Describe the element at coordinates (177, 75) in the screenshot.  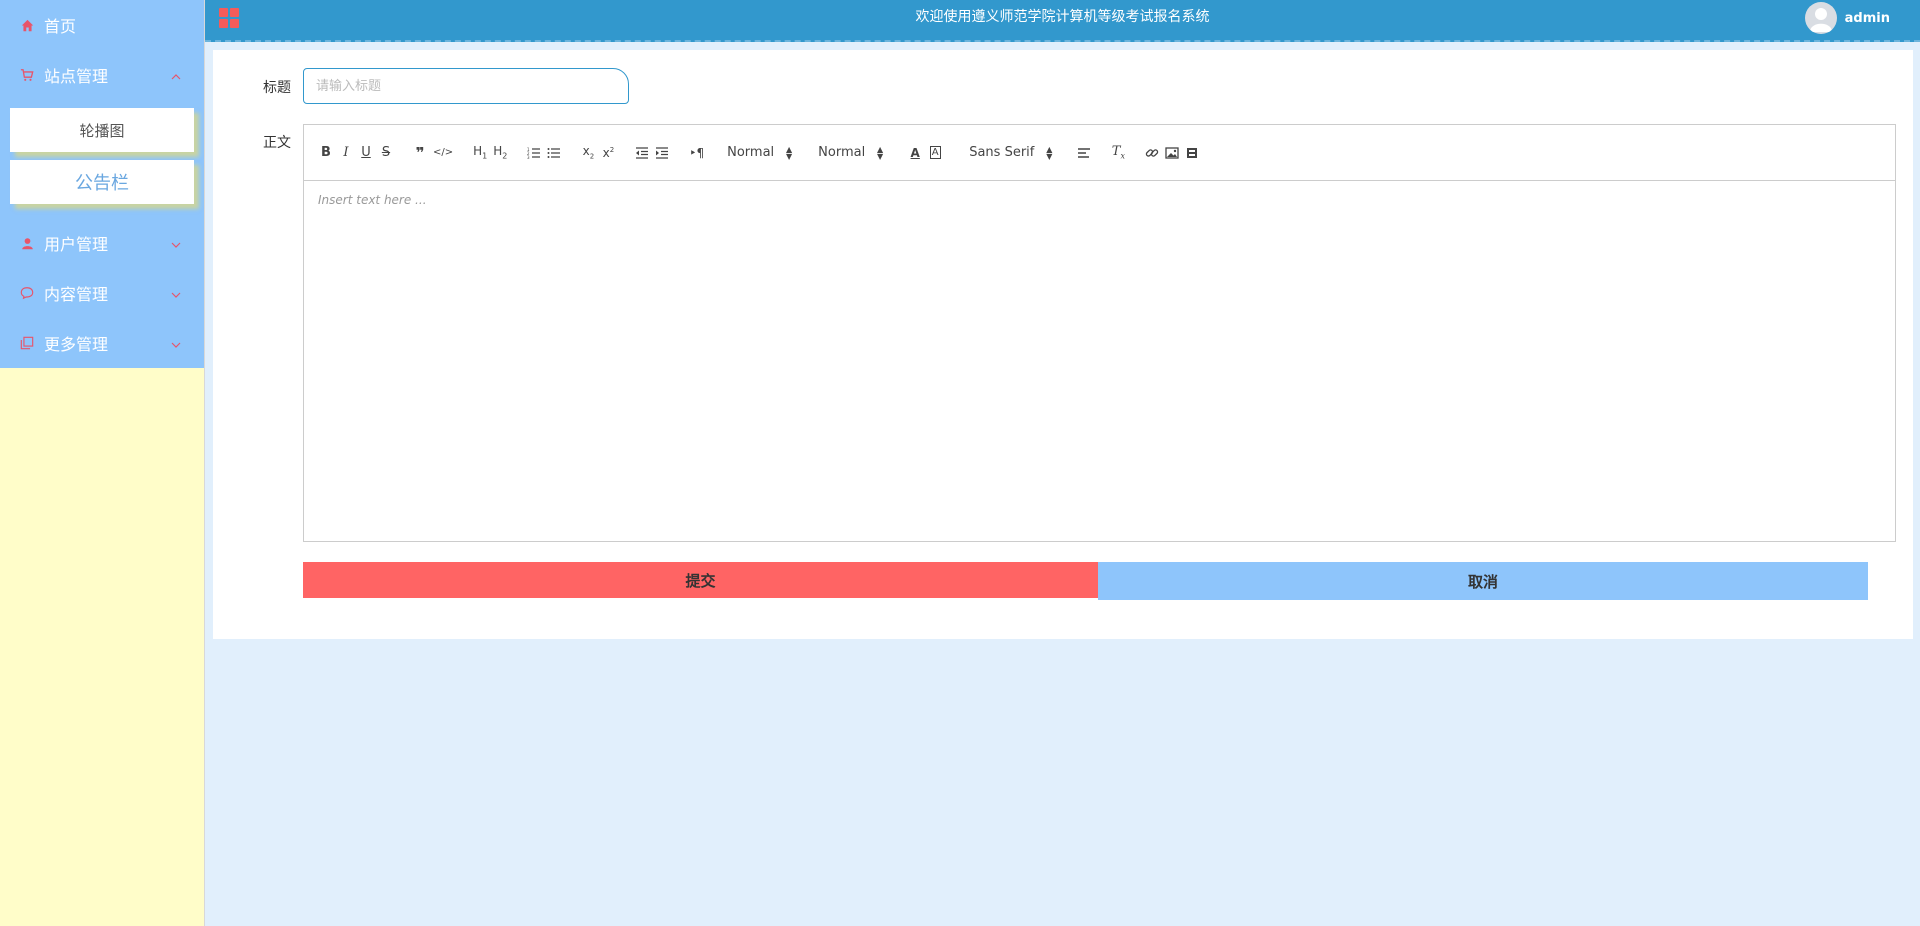
I see `chevron-up-icon` at that location.